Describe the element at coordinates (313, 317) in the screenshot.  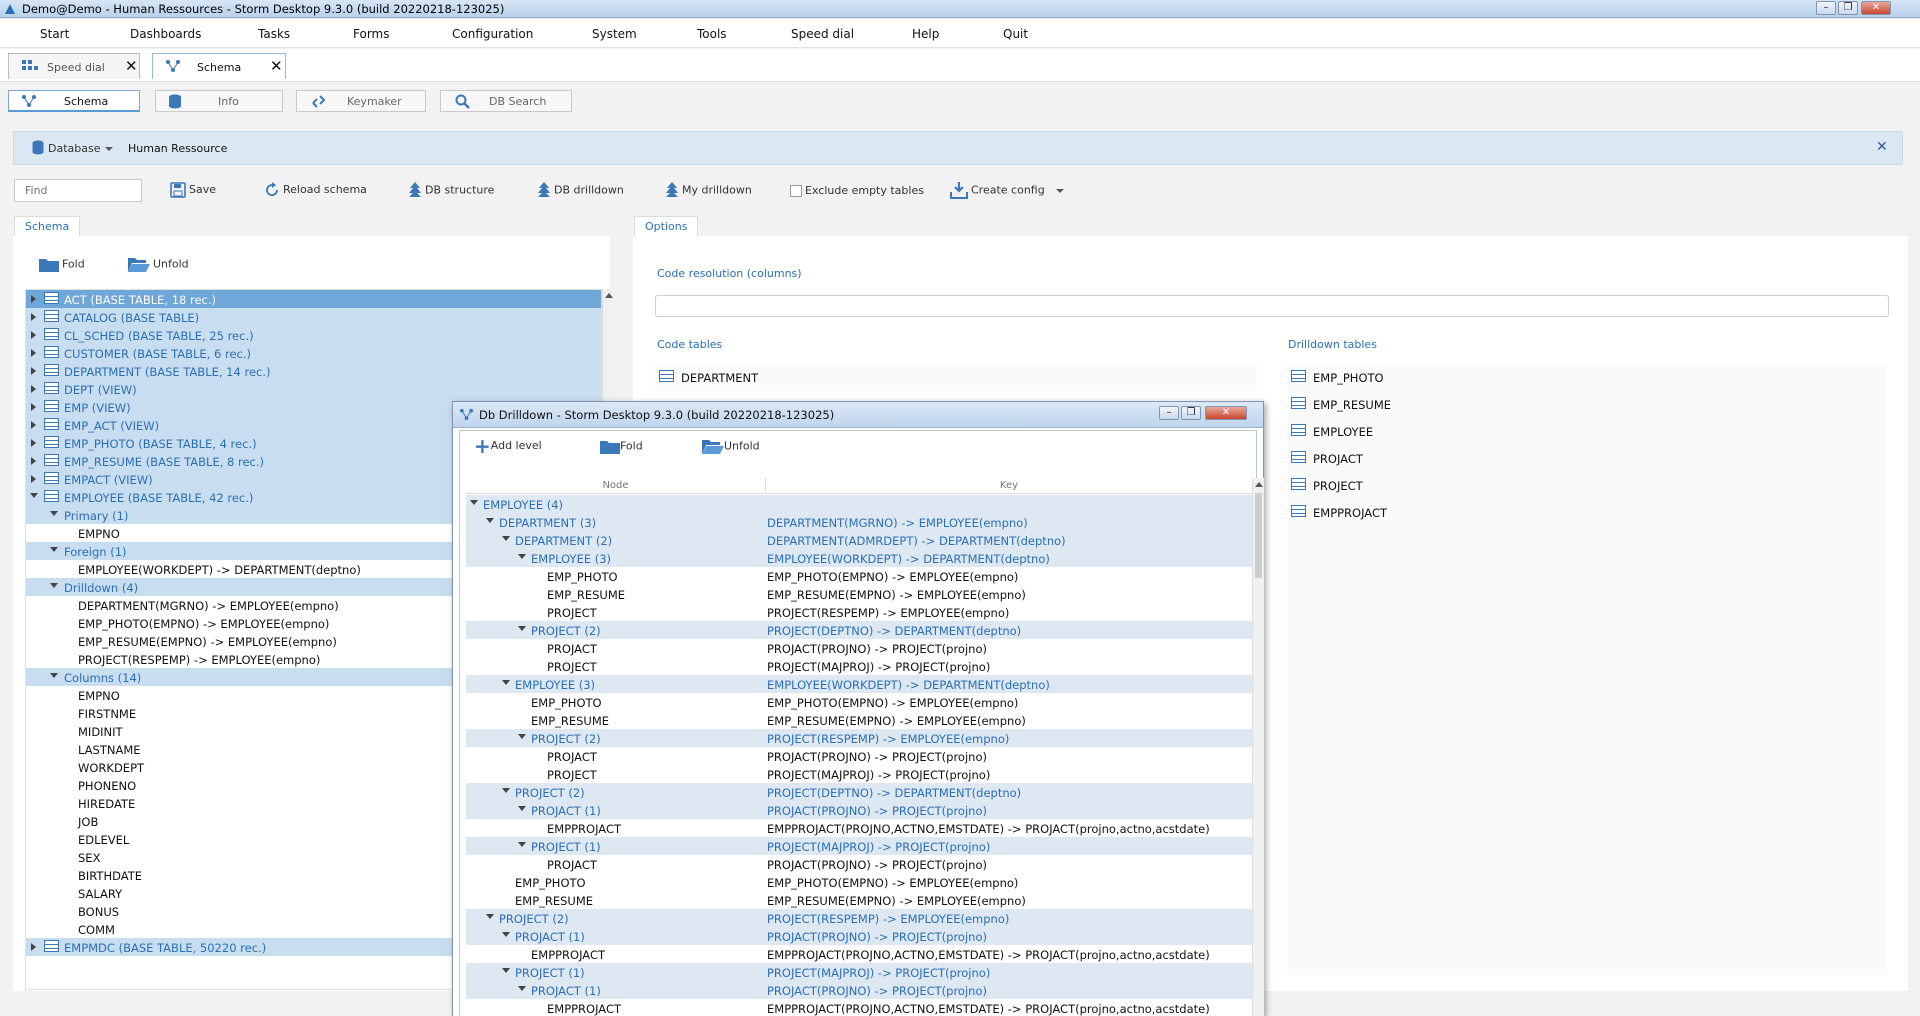
I see `schema-tree-row: CATALOG (BASE TABLE)` at that location.